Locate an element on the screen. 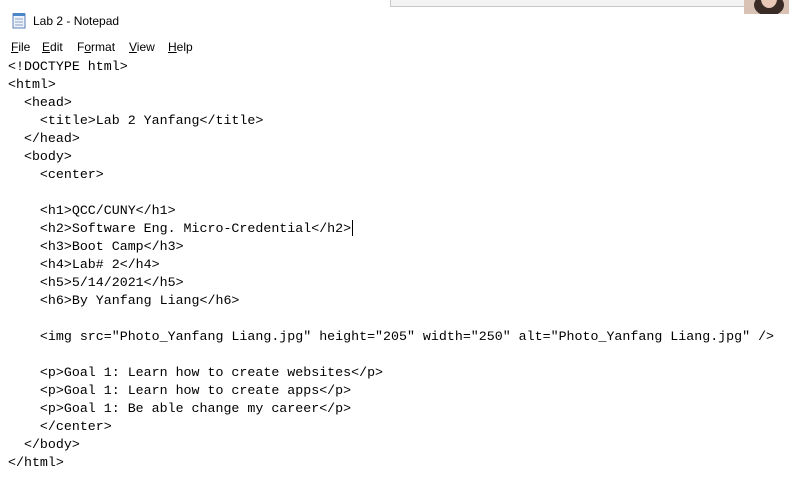  code-line: <title>Lab 2 Yanfang</title> is located at coordinates (136, 120).